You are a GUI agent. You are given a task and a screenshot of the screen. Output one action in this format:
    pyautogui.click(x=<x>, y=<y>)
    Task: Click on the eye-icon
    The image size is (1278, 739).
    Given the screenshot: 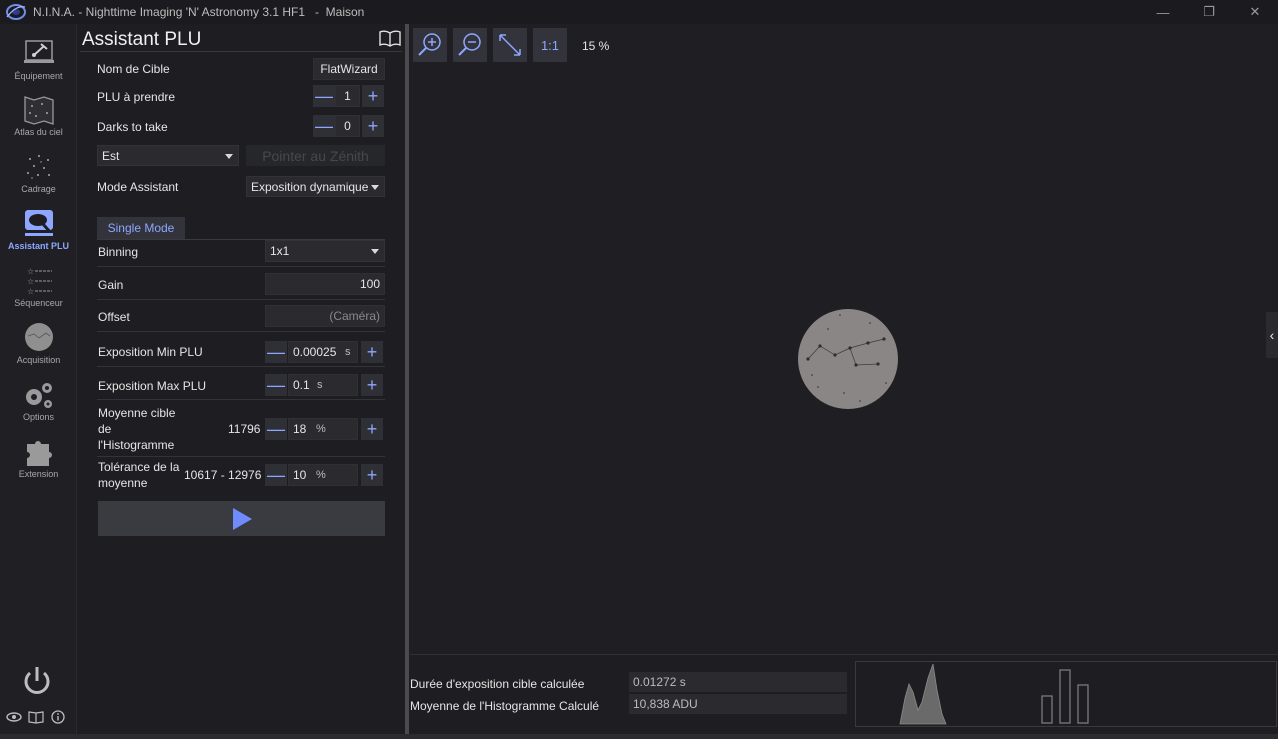 What is the action you would take?
    pyautogui.click(x=14, y=717)
    